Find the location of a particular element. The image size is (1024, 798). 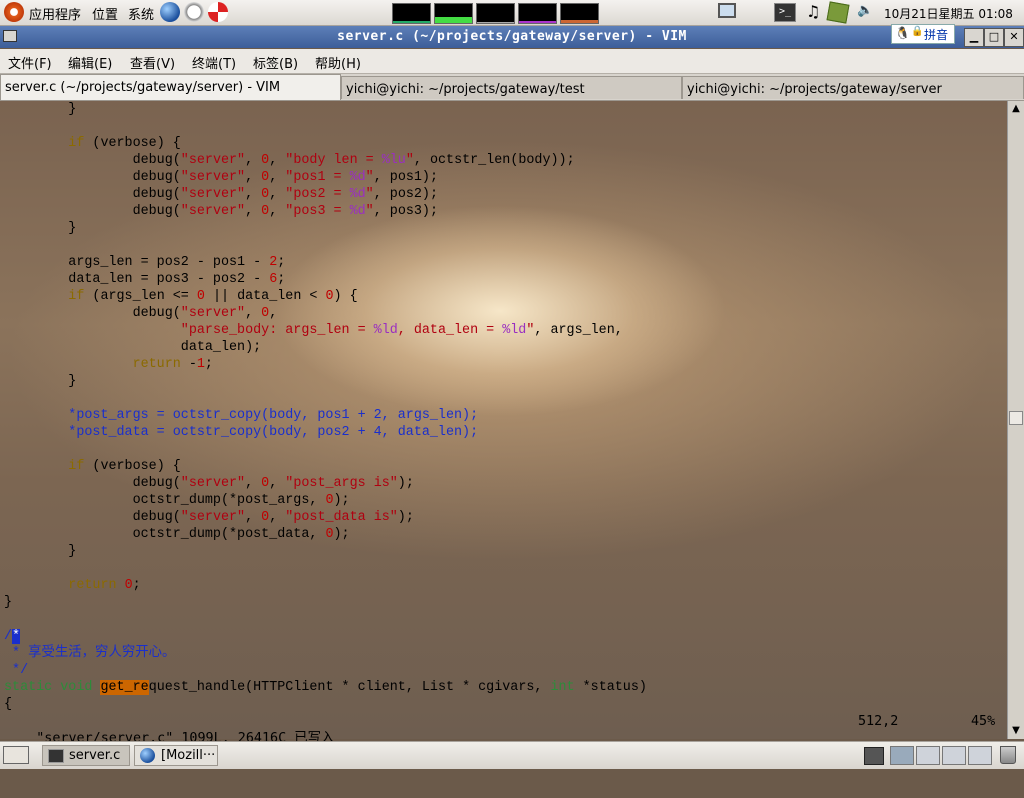

scroll-percent: 45% is located at coordinates (983, 721).